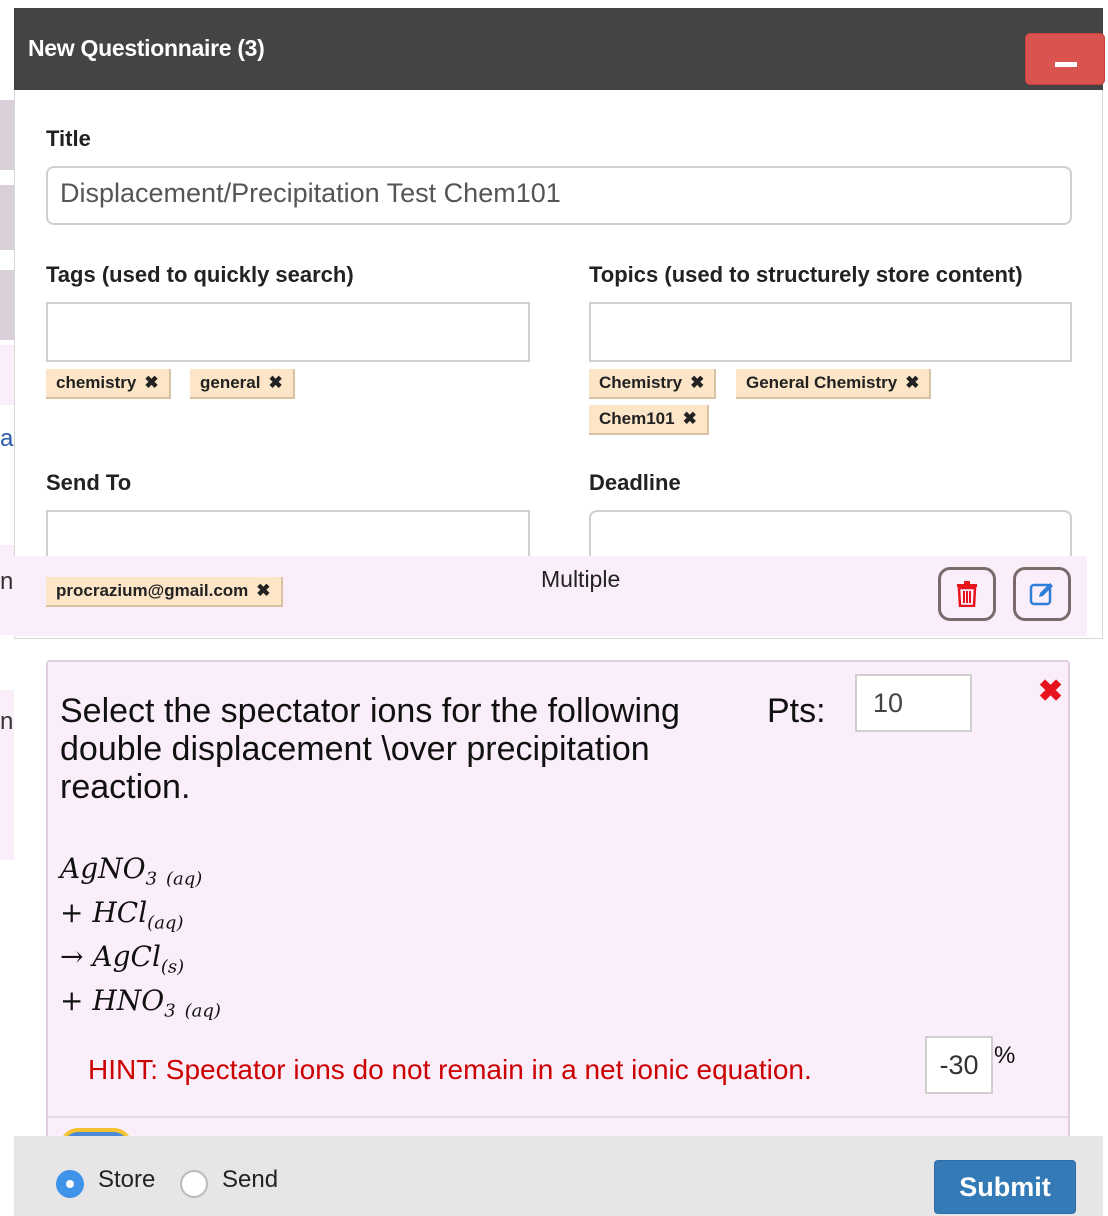 The width and height of the screenshot is (1108, 1216). I want to click on minimize-button, so click(1065, 59).